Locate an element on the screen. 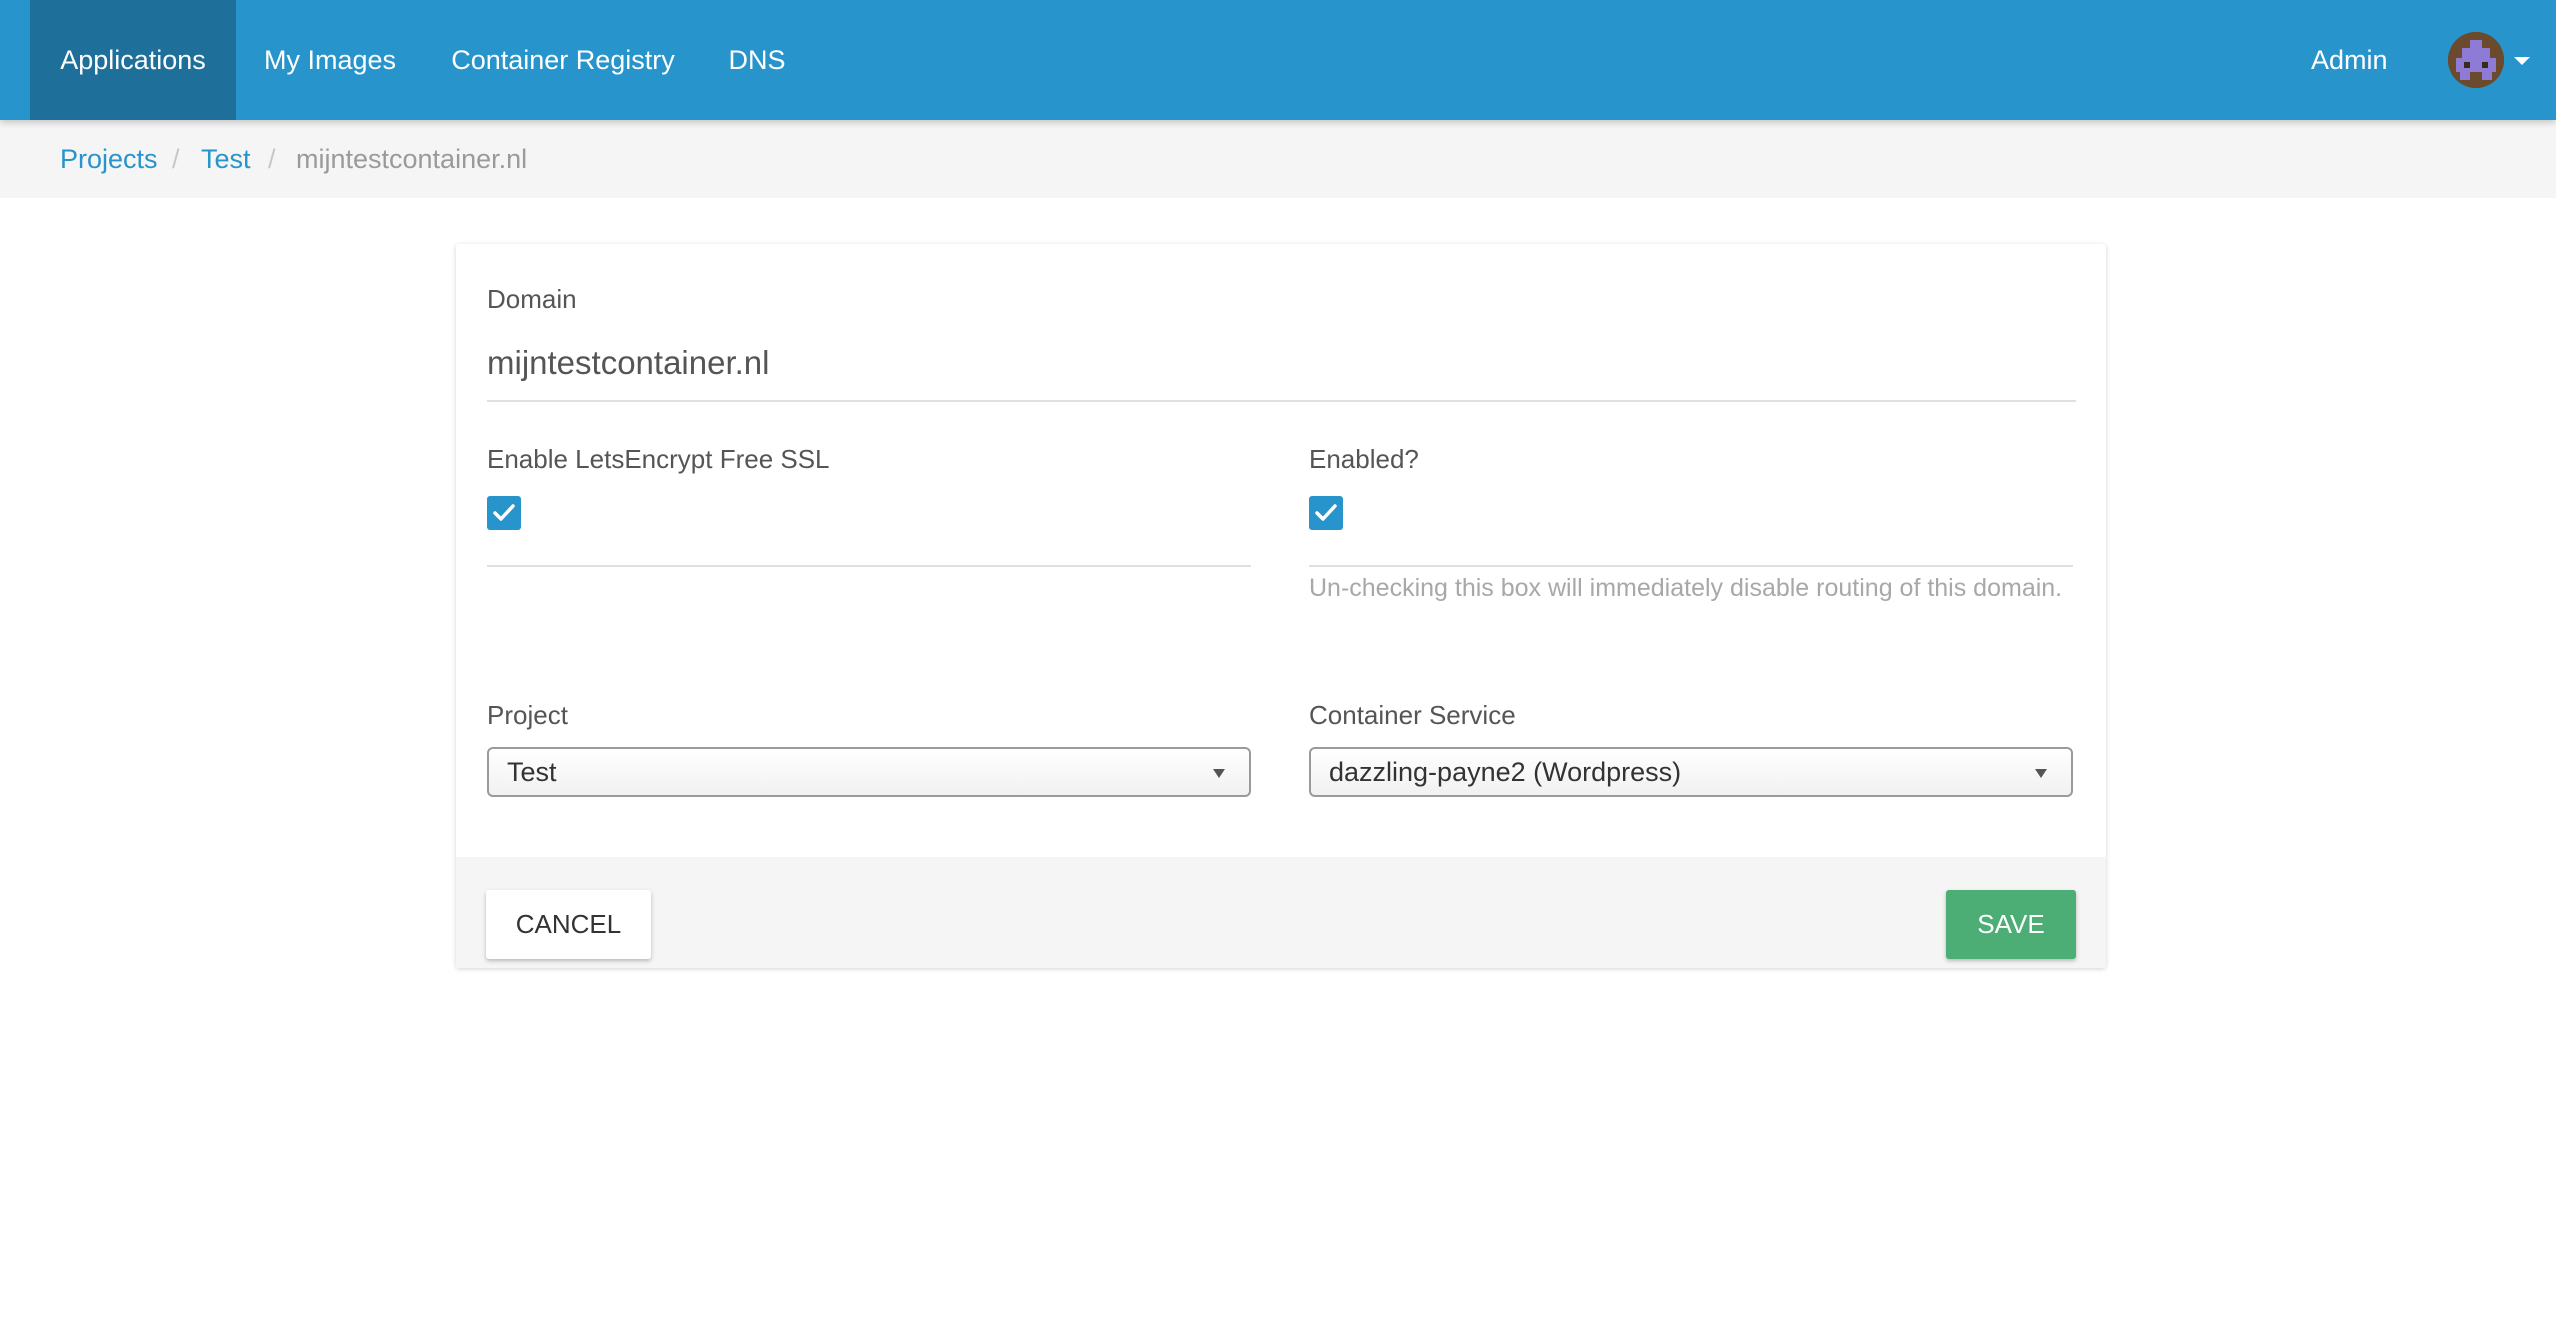 This screenshot has width=2556, height=1334. domain-field: mijntestcontainer.nl is located at coordinates (628, 363).